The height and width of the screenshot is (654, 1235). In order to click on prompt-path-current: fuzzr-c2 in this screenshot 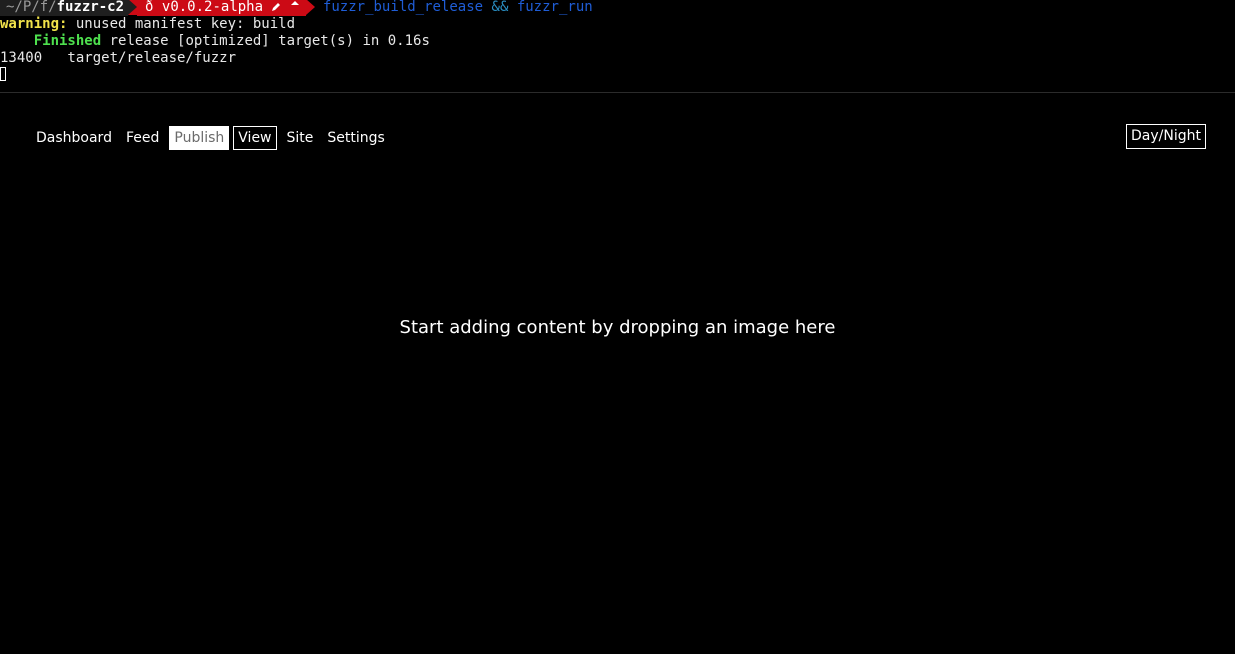, I will do `click(90, 7)`.